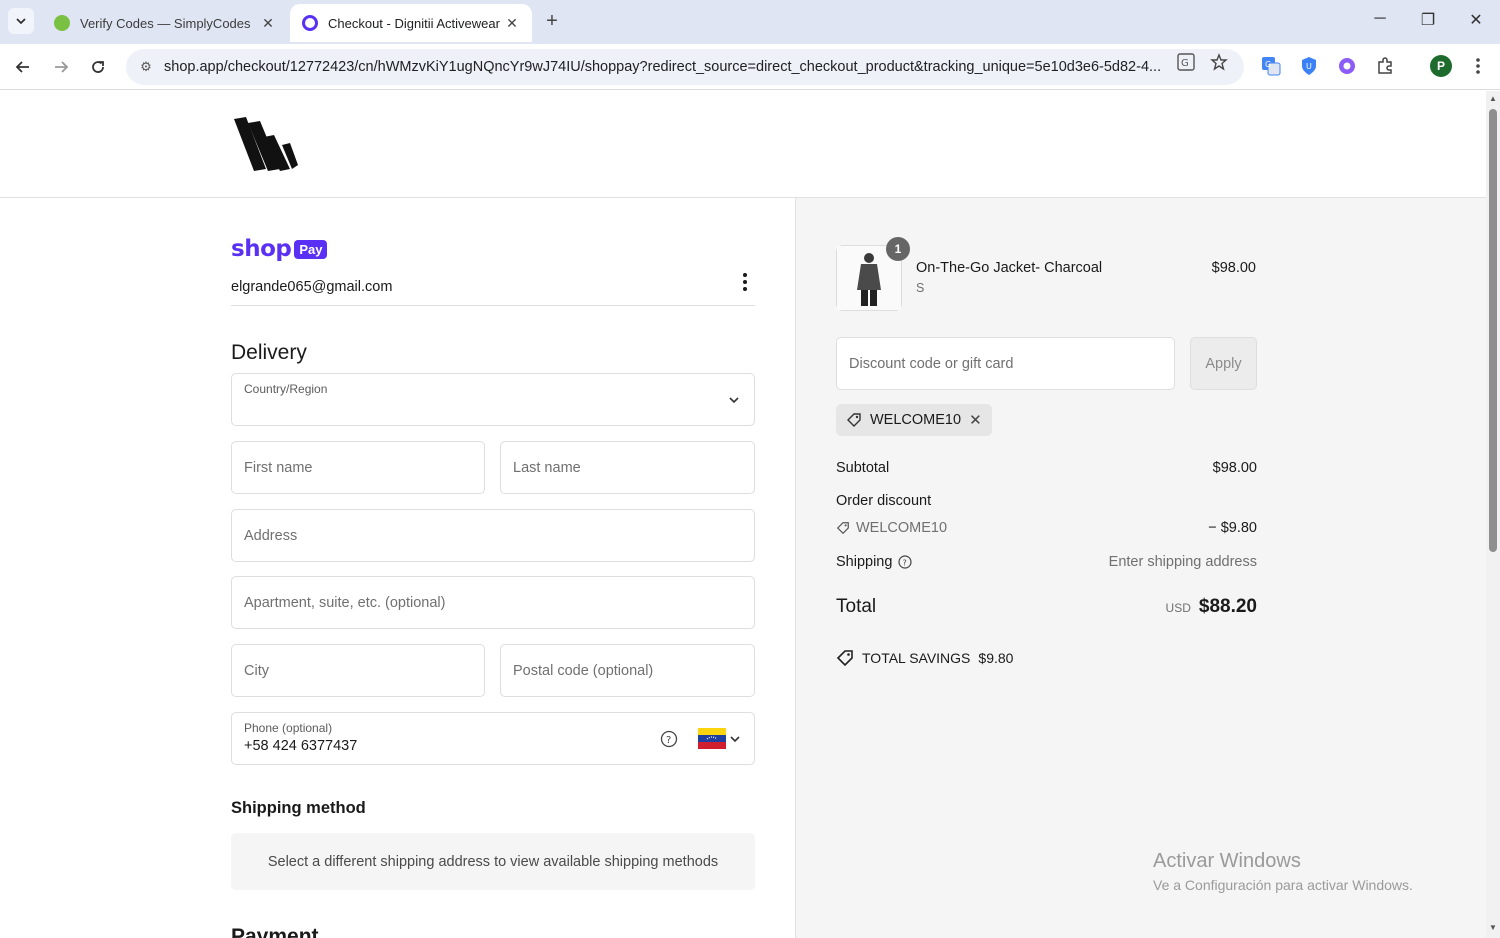 This screenshot has height=938, width=1500. I want to click on scrollbar-thumb, so click(1493, 330).